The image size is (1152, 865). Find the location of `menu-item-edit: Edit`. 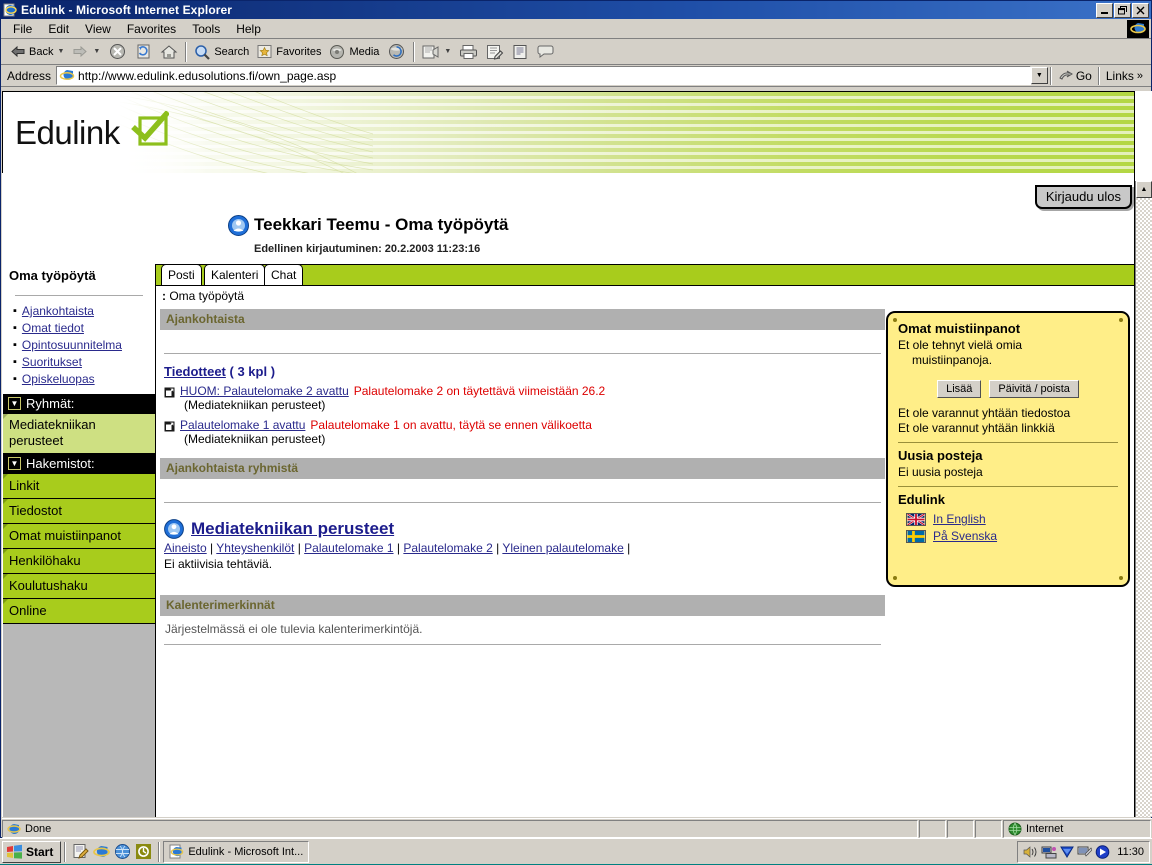

menu-item-edit: Edit is located at coordinates (58, 29).